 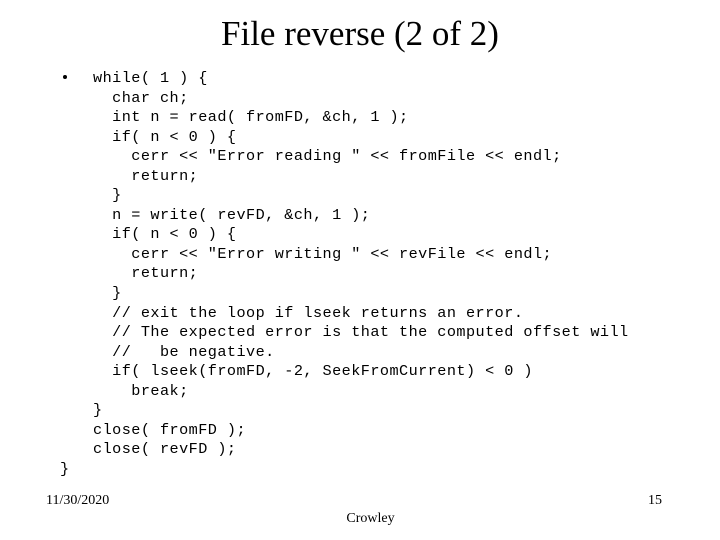 What do you see at coordinates (655, 500) in the screenshot?
I see `footer-page-number: 15` at bounding box center [655, 500].